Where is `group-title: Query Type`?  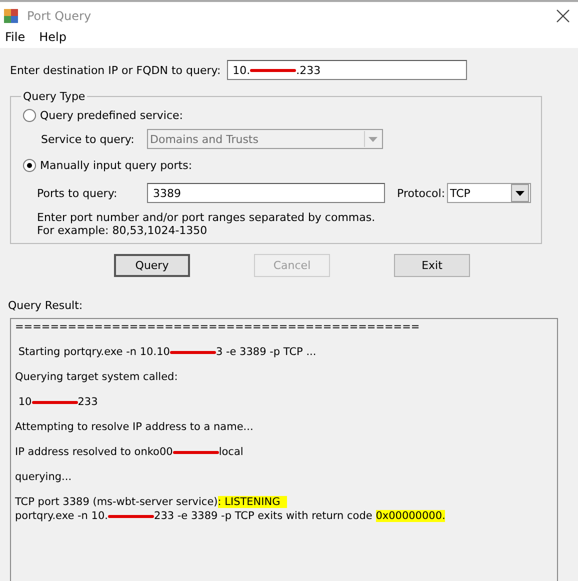
group-title: Query Type is located at coordinates (54, 96).